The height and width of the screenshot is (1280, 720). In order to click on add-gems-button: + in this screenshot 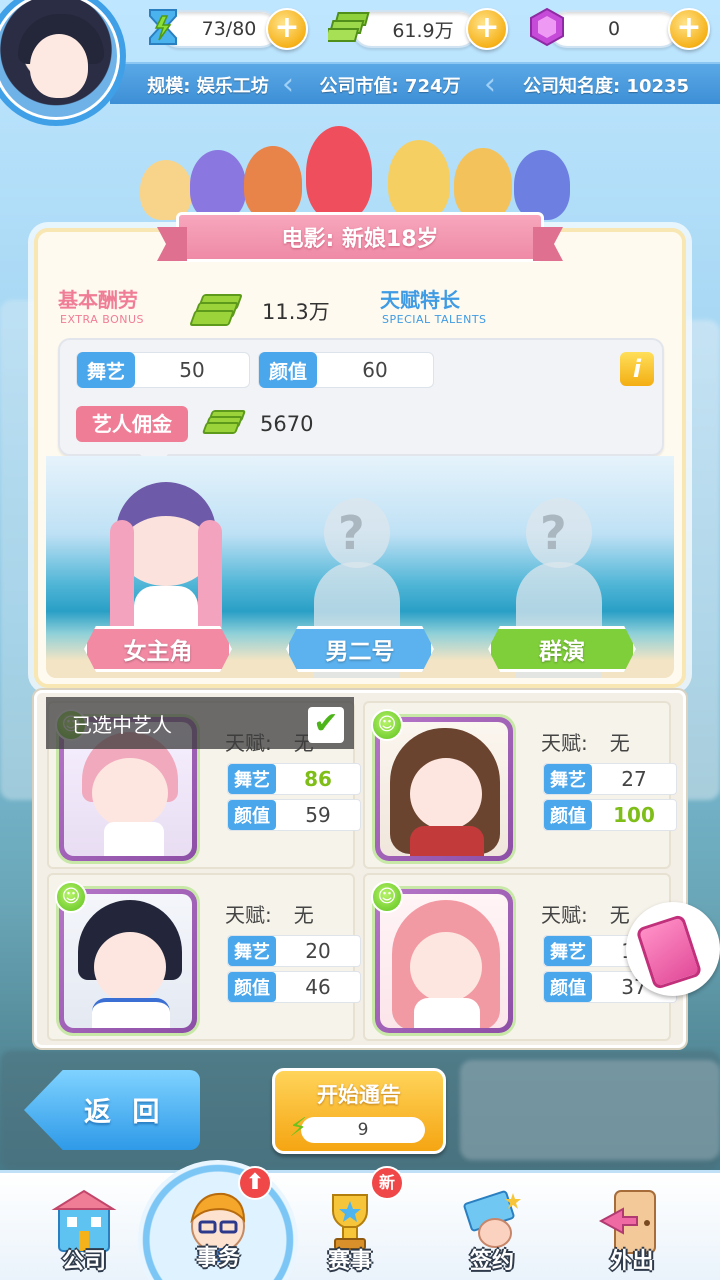, I will do `click(689, 29)`.